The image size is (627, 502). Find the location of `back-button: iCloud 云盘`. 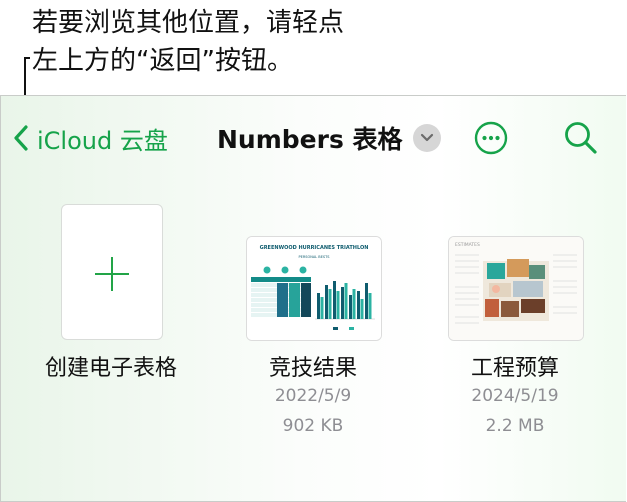

back-button: iCloud 云盘 is located at coordinates (90, 138).